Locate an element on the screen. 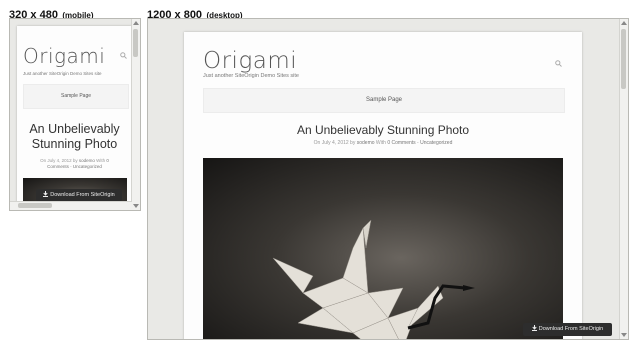 The width and height of the screenshot is (640, 348). mobile-download-button: Download From SiteOrigin is located at coordinates (79, 195).